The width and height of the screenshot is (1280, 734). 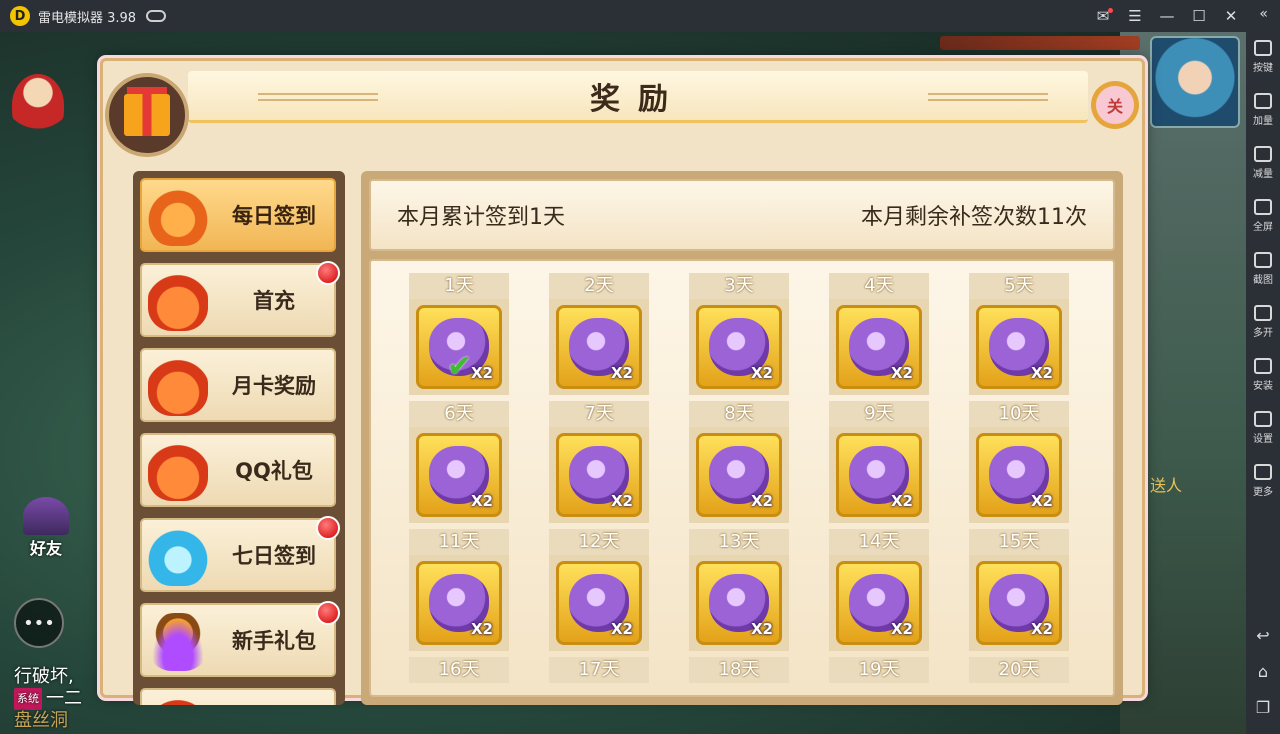 I want to click on menu-item-seven-day-checkin: 七日签到, so click(x=240, y=554).